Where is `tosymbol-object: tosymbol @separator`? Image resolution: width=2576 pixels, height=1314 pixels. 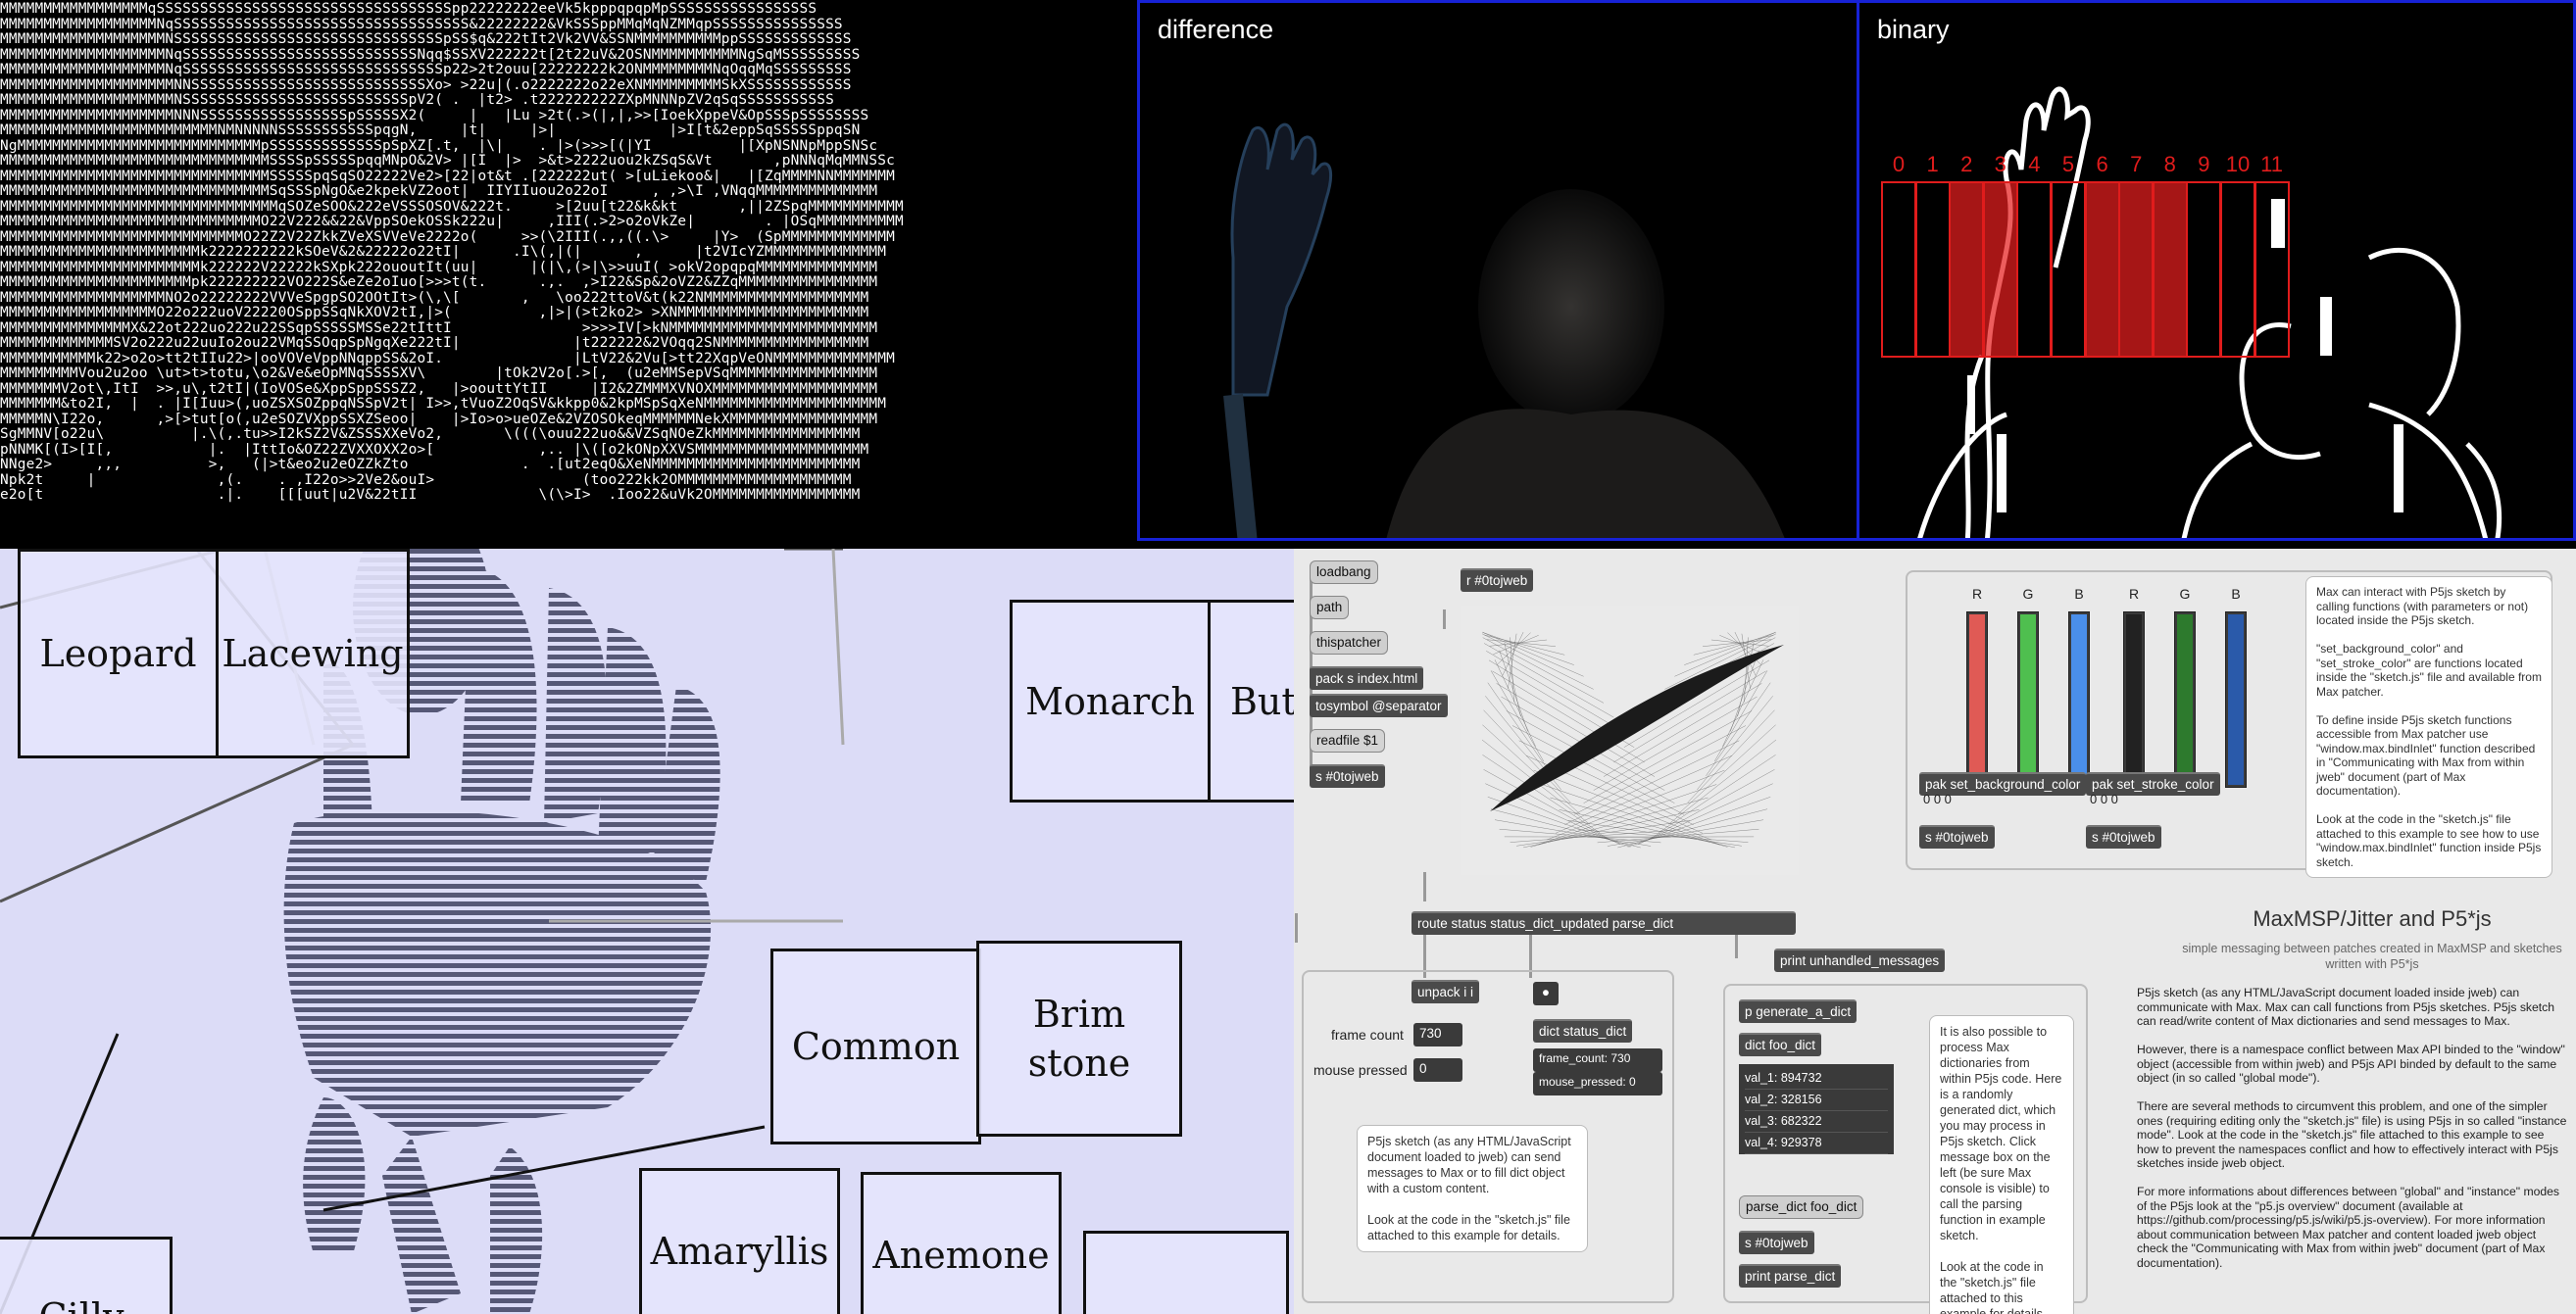 tosymbol-object: tosymbol @separator is located at coordinates (1379, 706).